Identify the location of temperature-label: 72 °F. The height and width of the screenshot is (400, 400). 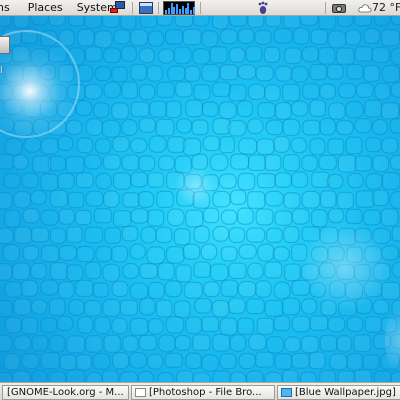
(386, 8).